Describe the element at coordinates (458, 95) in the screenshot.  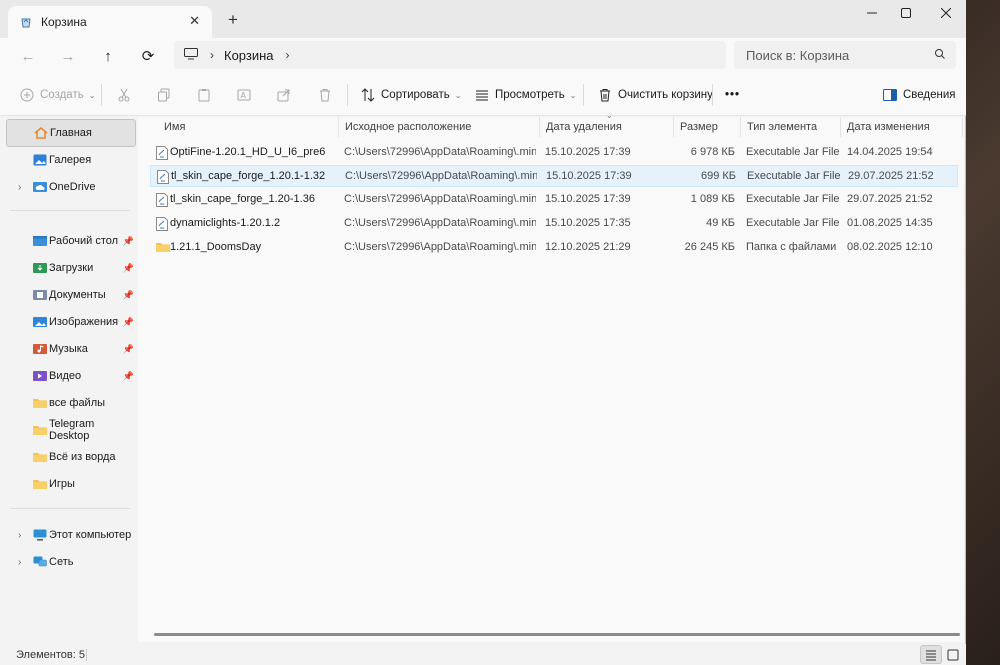
I see `chevron-down-icon: ⌄` at that location.